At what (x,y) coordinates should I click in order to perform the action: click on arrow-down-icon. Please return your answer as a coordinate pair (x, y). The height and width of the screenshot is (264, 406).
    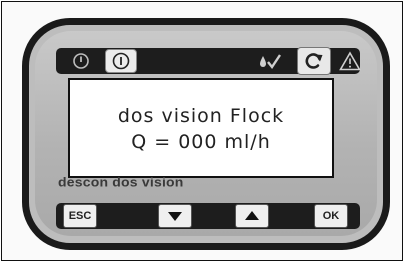
    Looking at the image, I should click on (175, 216).